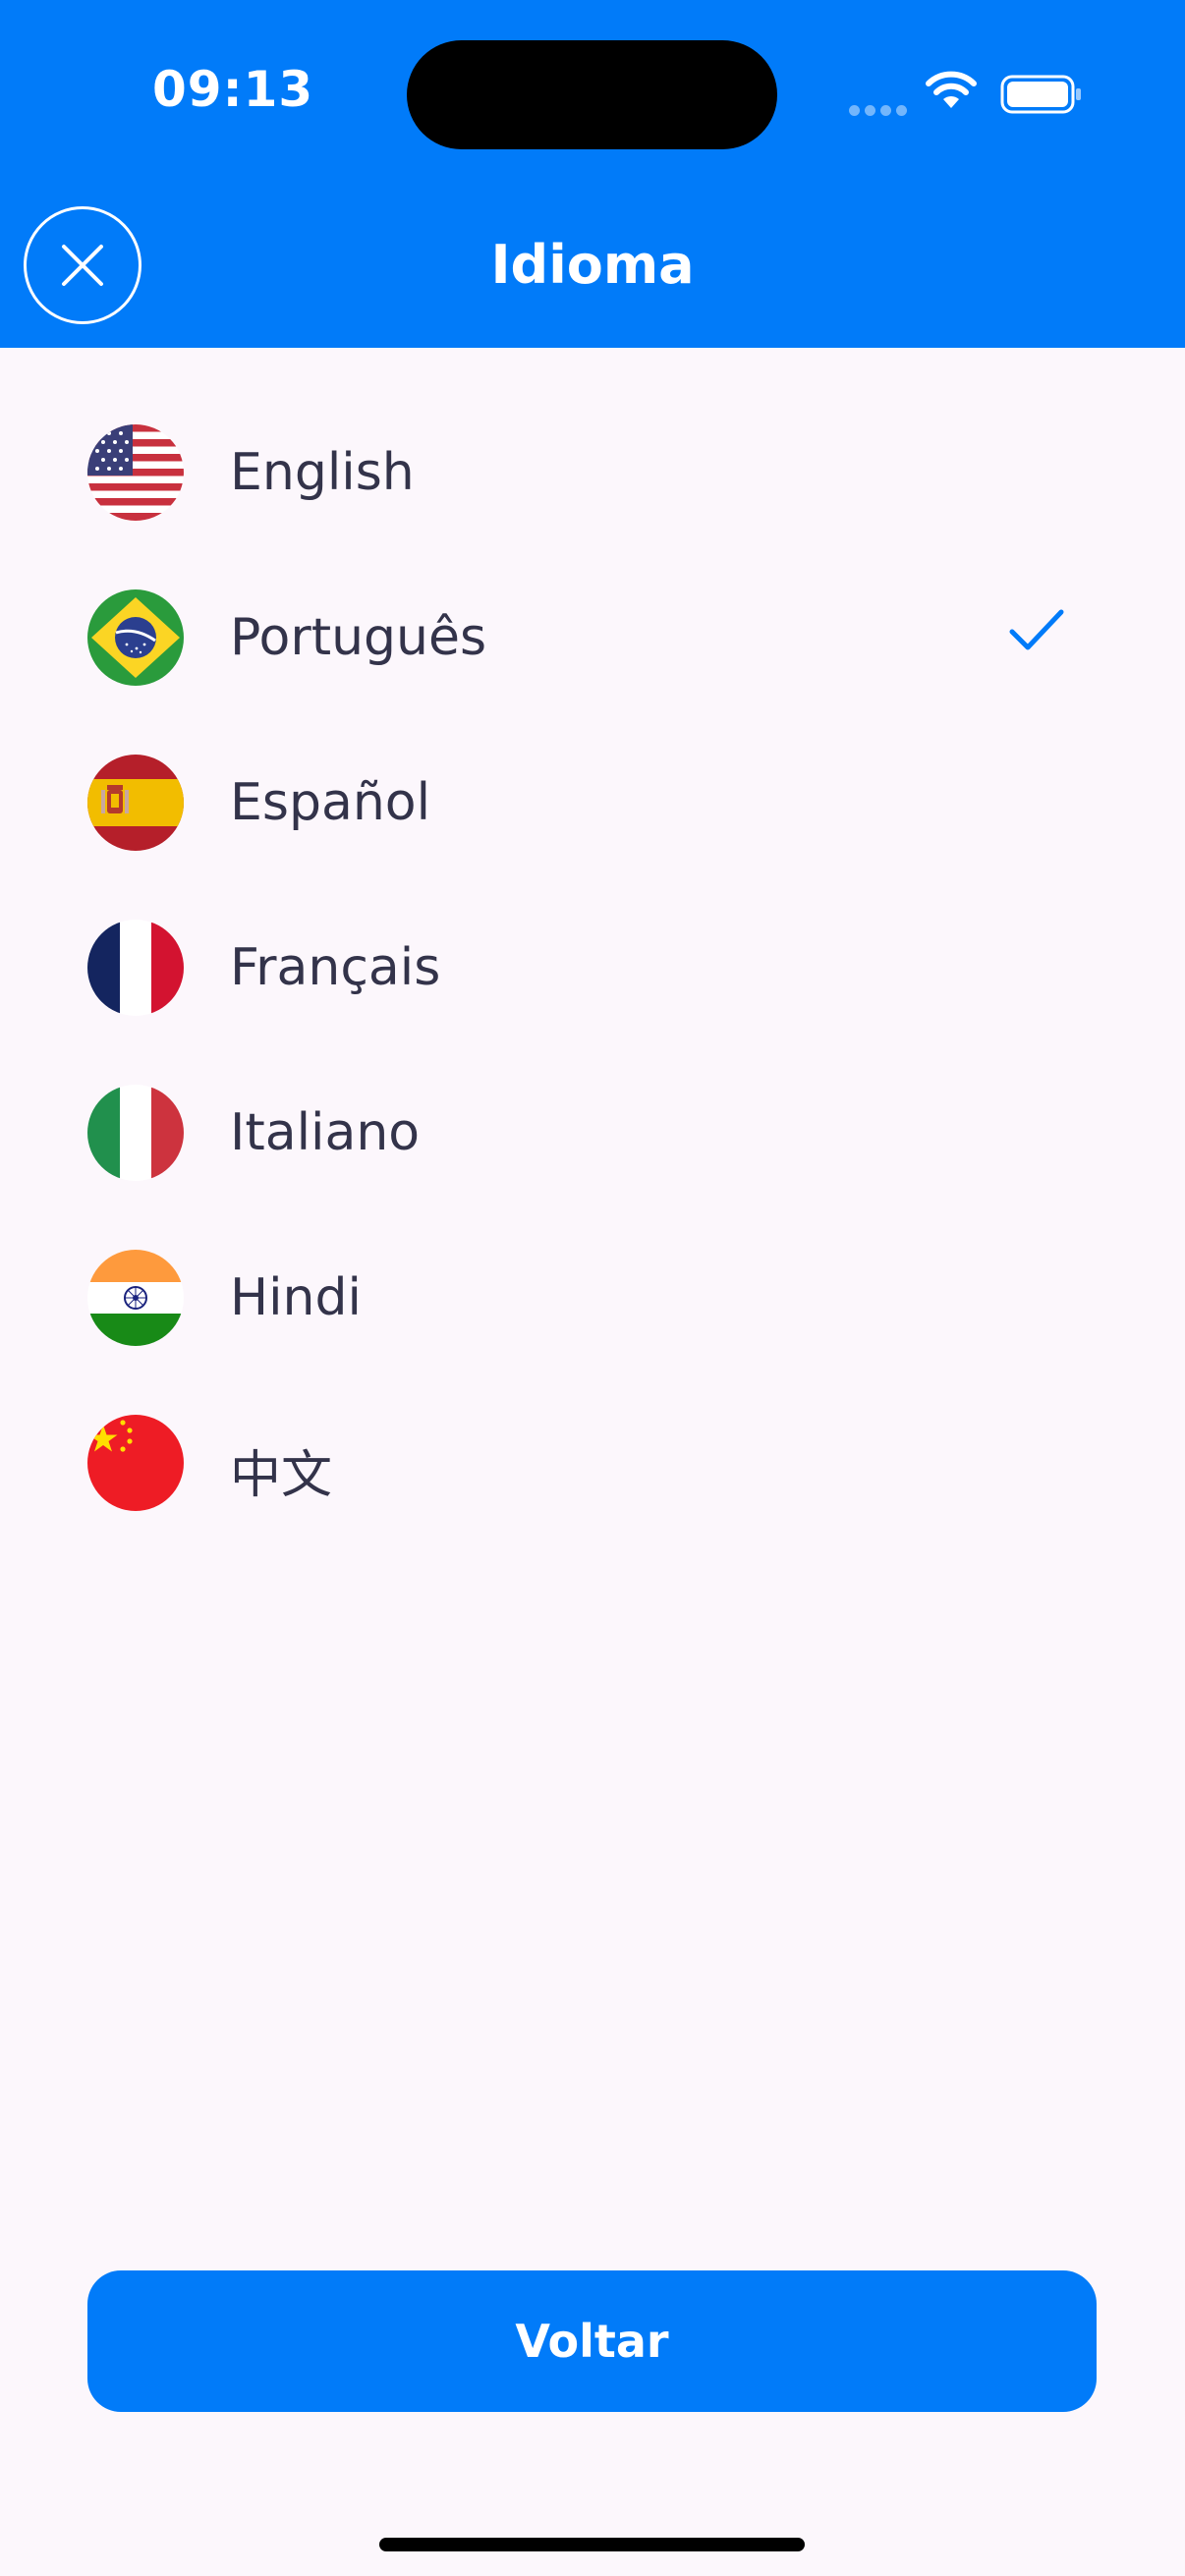 This screenshot has width=1185, height=2576. I want to click on language-option-hindi: Hindi, so click(592, 1297).